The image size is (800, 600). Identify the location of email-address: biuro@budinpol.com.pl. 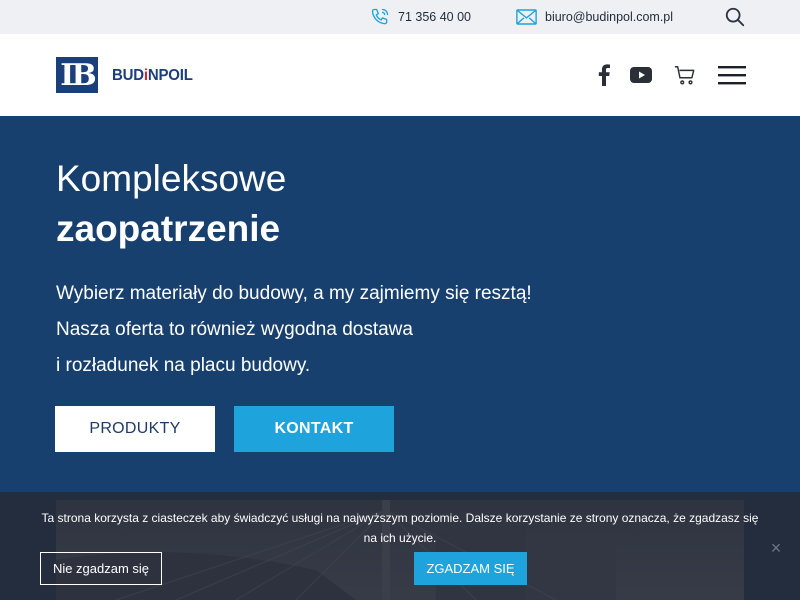
(609, 17).